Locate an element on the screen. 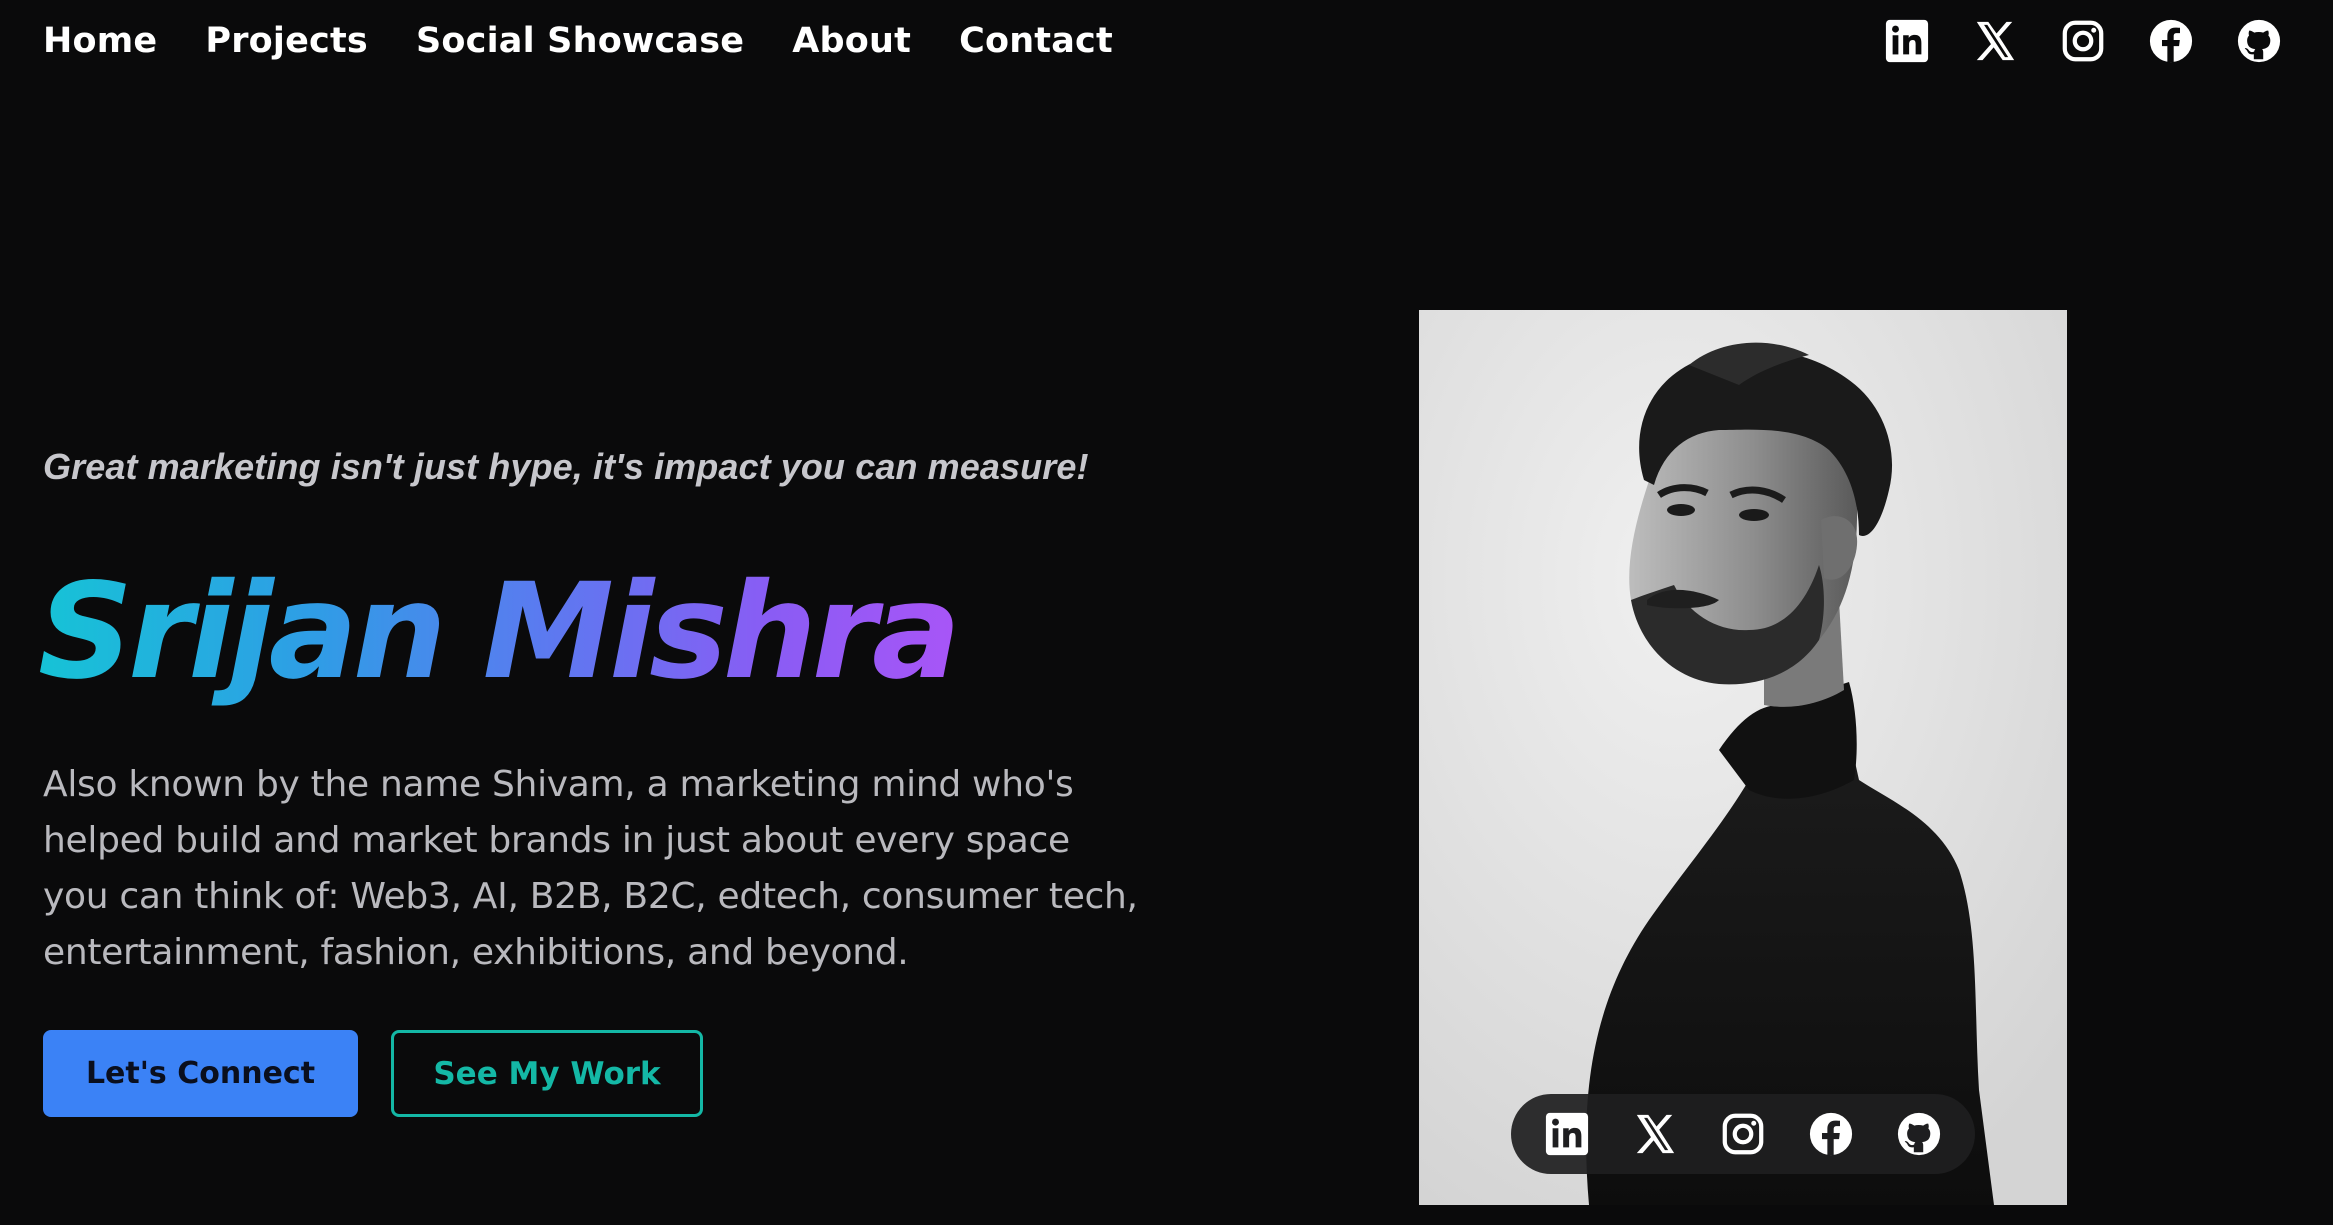 The height and width of the screenshot is (1225, 2333). nav-projects: Projects is located at coordinates (286, 41).